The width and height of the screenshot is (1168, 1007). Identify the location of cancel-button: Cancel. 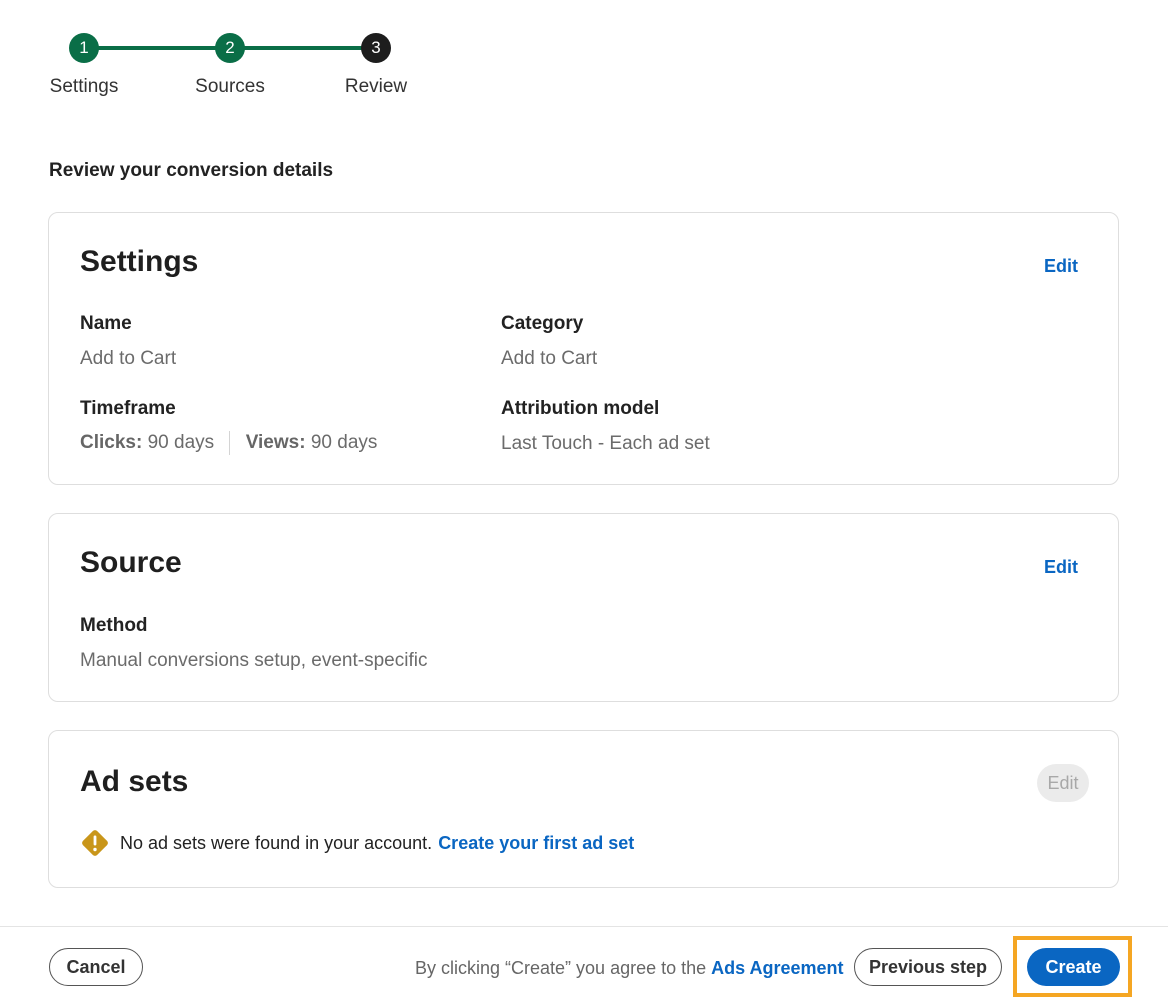
(96, 967).